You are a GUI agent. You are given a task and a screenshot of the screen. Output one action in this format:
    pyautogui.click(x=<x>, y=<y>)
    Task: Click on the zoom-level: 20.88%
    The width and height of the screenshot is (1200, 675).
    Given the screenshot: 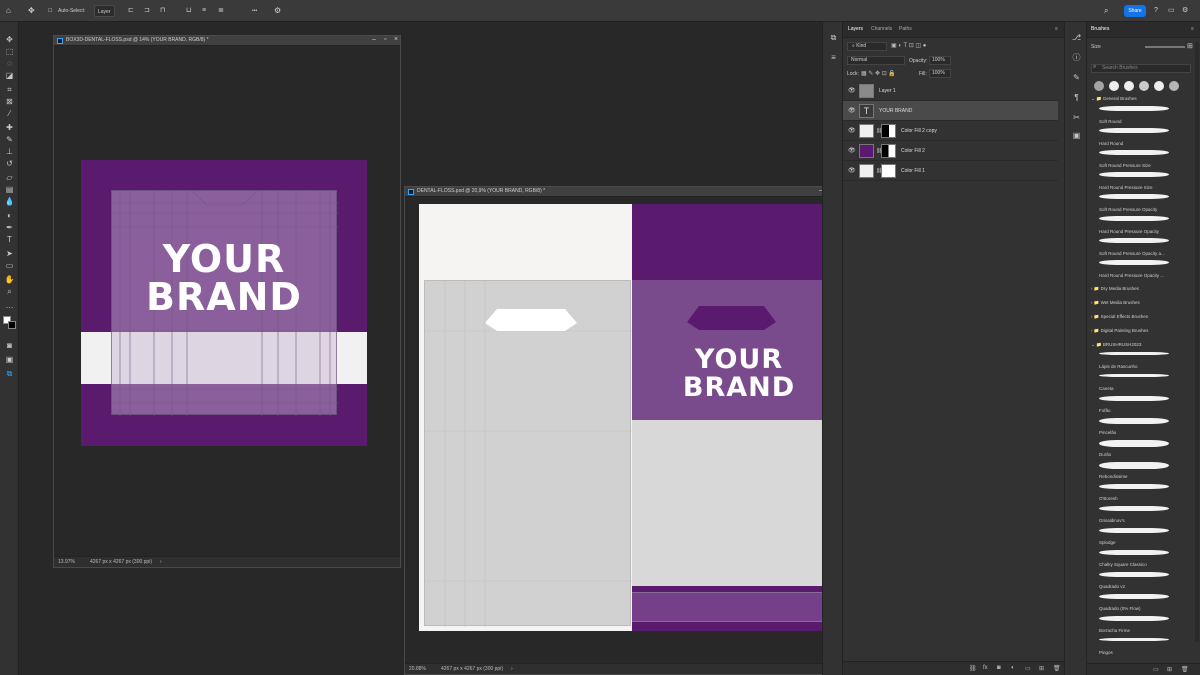 What is the action you would take?
    pyautogui.click(x=417, y=669)
    